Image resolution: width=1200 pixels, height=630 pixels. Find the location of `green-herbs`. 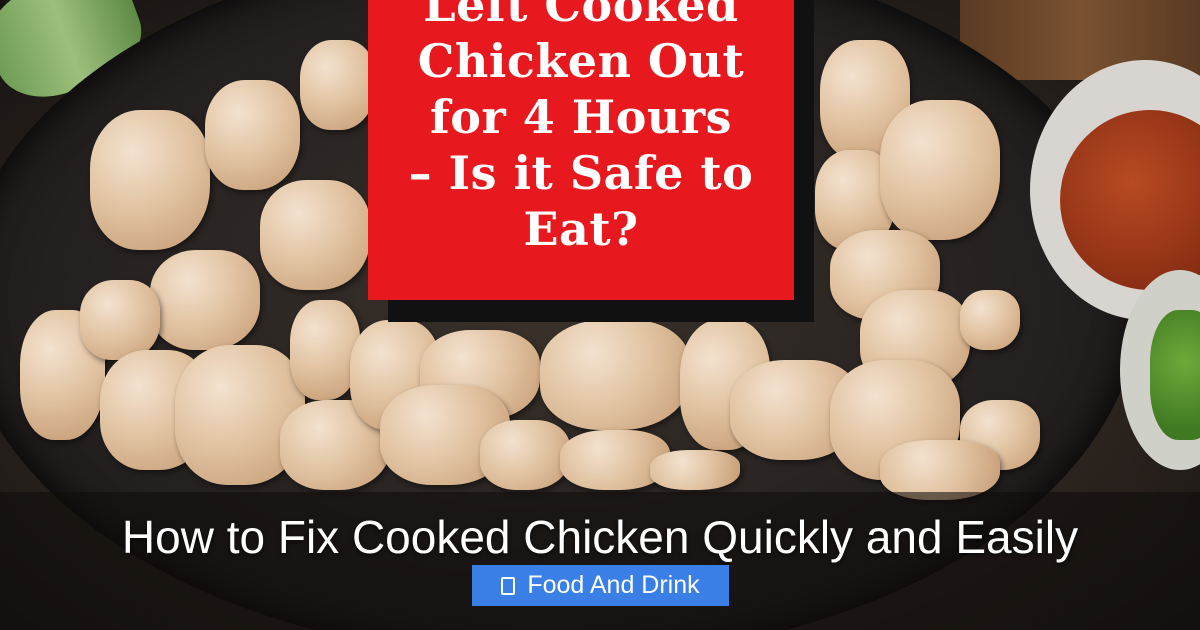

green-herbs is located at coordinates (1175, 375).